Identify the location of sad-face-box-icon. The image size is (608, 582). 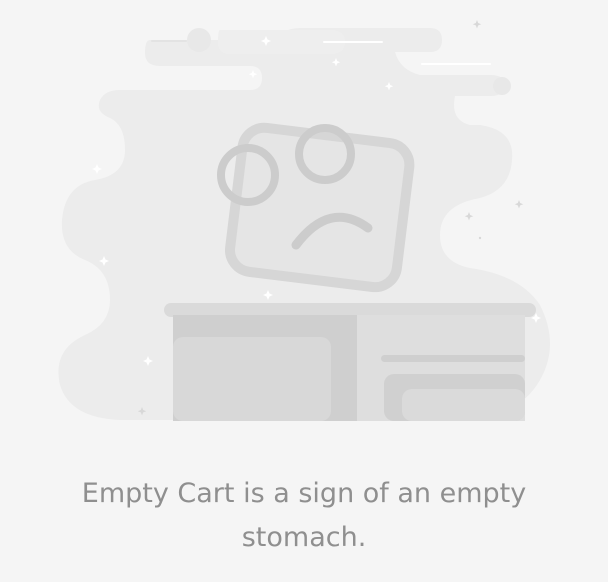
(316, 207).